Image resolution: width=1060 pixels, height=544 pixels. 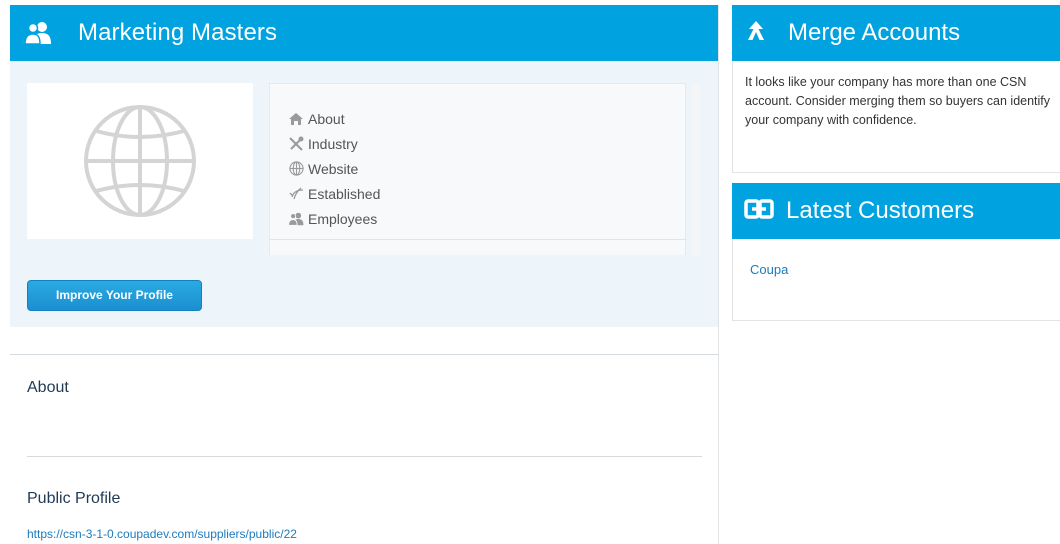 I want to click on info-label: Employees, so click(x=343, y=218).